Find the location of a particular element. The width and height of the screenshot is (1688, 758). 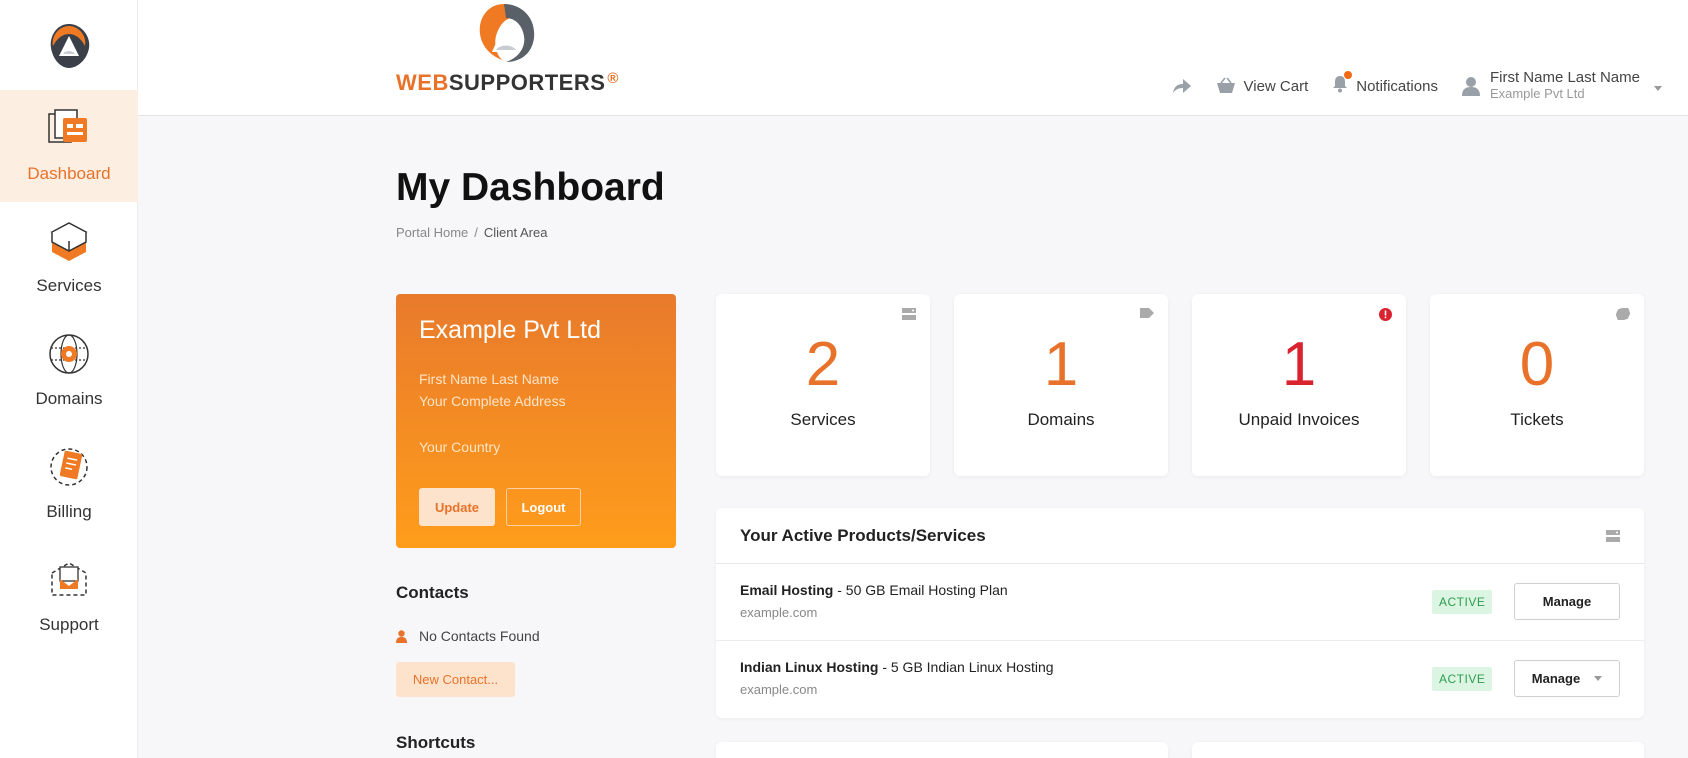

service-title: Email Hosting - 50 GB Email Hosting Plan is located at coordinates (874, 590).